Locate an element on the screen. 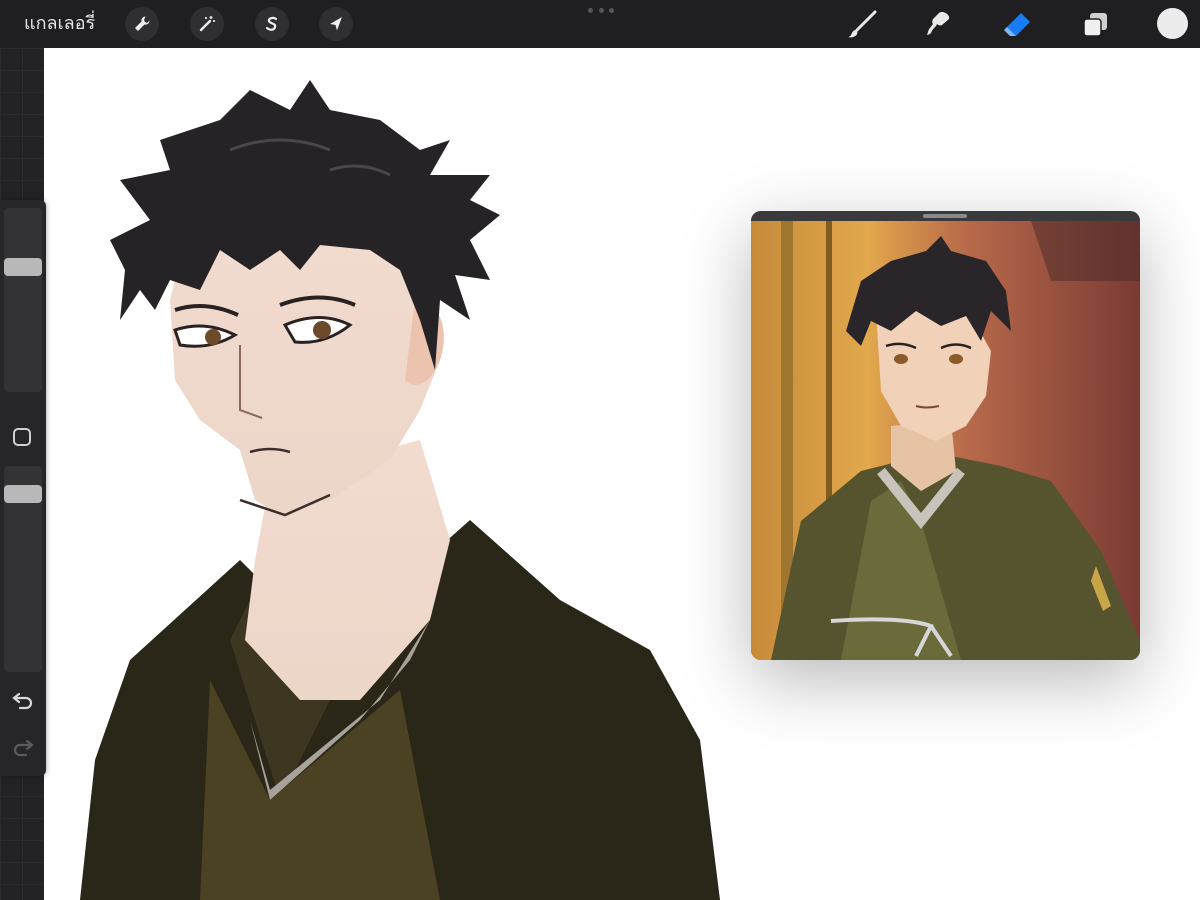 Image resolution: width=1200 pixels, height=900 pixels. brush-size-slider is located at coordinates (23, 300).